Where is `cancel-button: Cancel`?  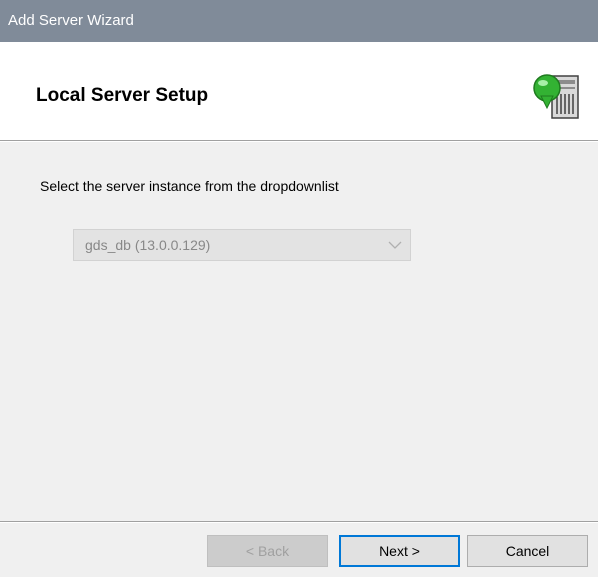 cancel-button: Cancel is located at coordinates (527, 551).